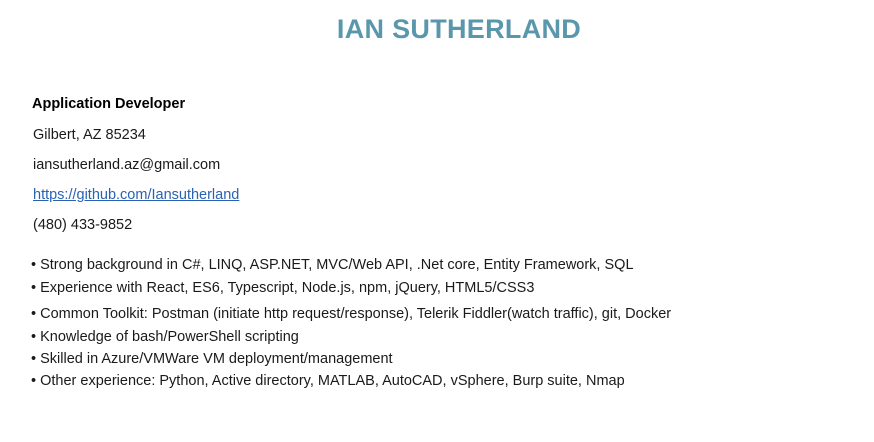 The width and height of the screenshot is (874, 442). What do you see at coordinates (127, 165) in the screenshot?
I see `email-text: iansutherland.az@gmail.com` at bounding box center [127, 165].